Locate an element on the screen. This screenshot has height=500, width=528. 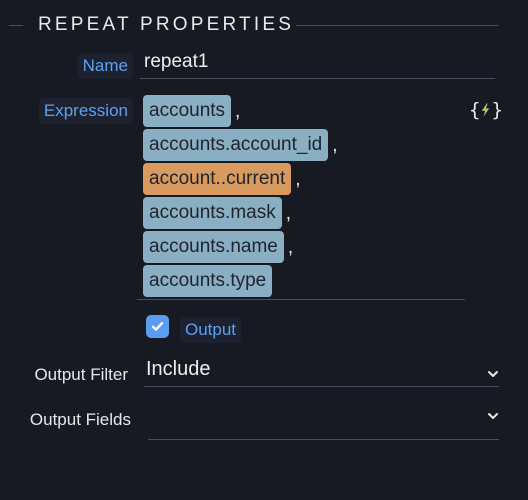
expression-token-row: accounts.name , is located at coordinates (240, 246).